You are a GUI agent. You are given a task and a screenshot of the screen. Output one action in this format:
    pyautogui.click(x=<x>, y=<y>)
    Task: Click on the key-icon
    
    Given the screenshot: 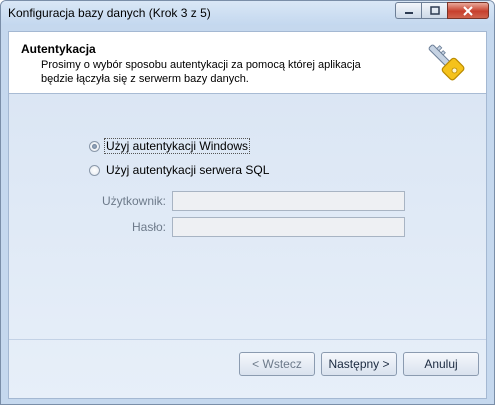 What is the action you would take?
    pyautogui.click(x=446, y=62)
    